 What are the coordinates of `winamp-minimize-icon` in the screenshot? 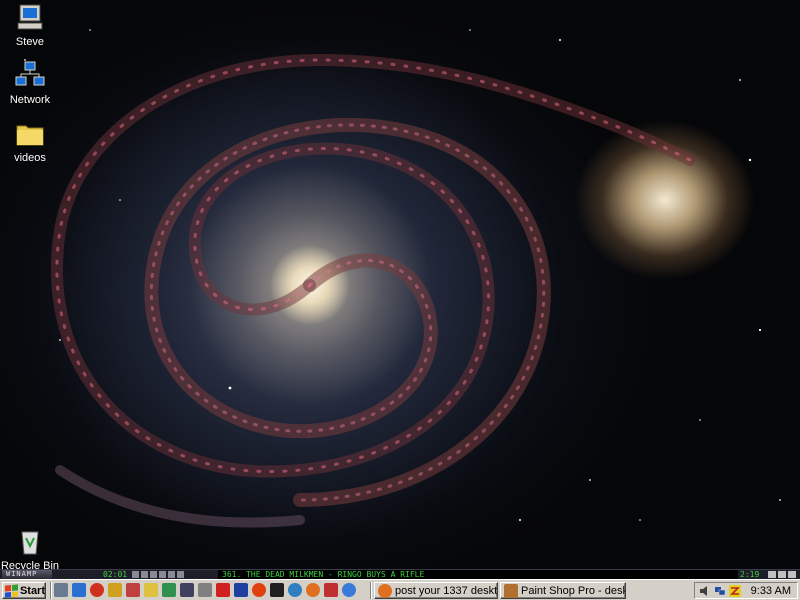 It's located at (772, 574).